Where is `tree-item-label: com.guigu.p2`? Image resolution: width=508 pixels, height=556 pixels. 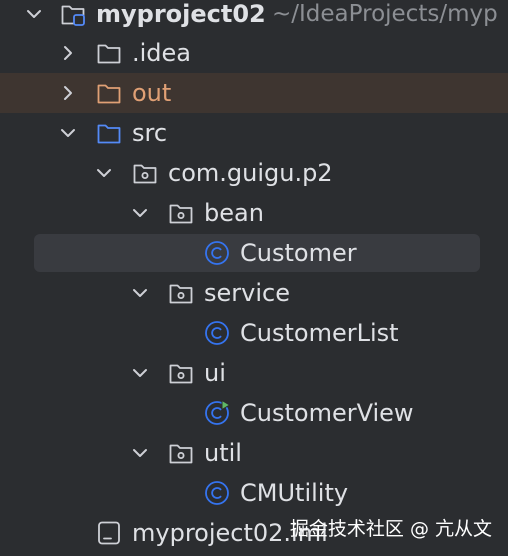 tree-item-label: com.guigu.p2 is located at coordinates (250, 173).